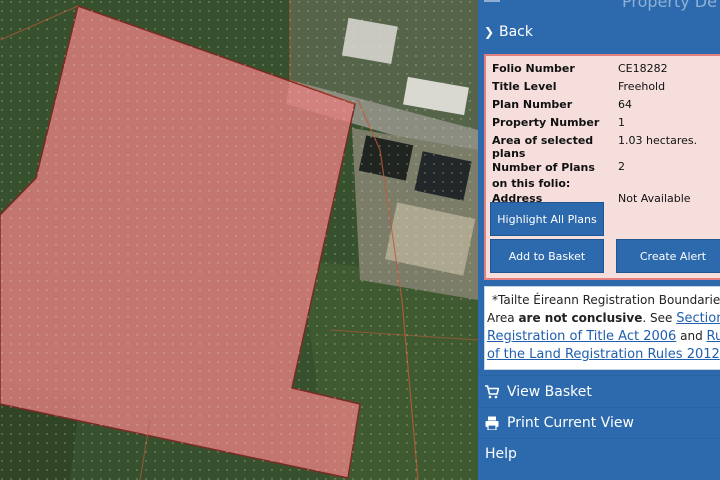  I want to click on divider, so click(599, 375).